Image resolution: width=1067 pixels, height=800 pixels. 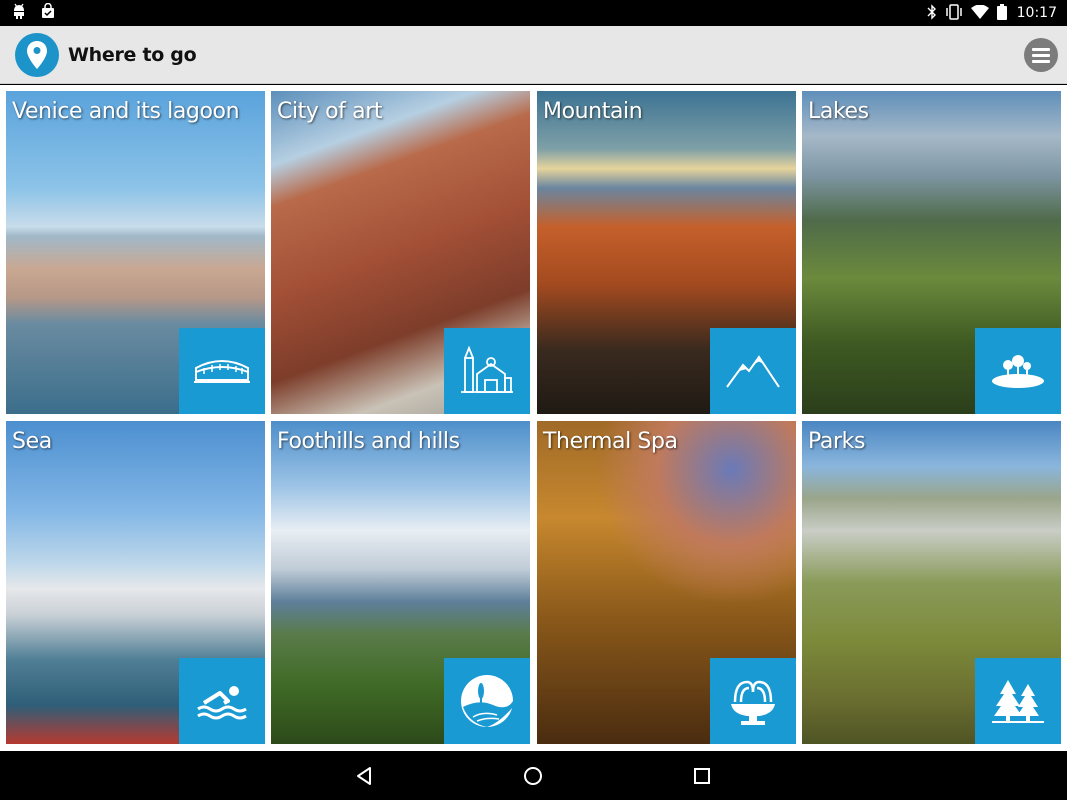 I want to click on tile-parks: Parks, so click(x=931, y=582).